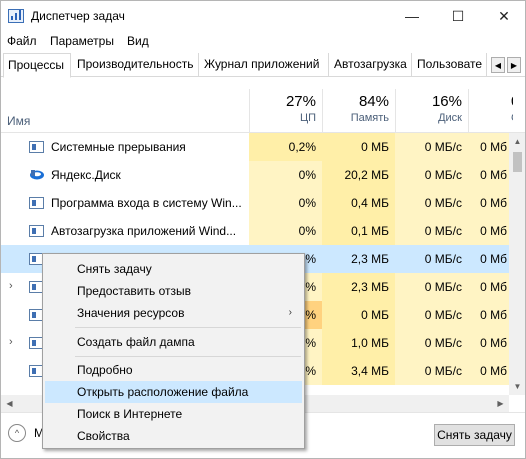 The image size is (526, 459). Describe the element at coordinates (131, 313) in the screenshot. I see `ctx-resource-values-label: Значения ресурсов` at that location.